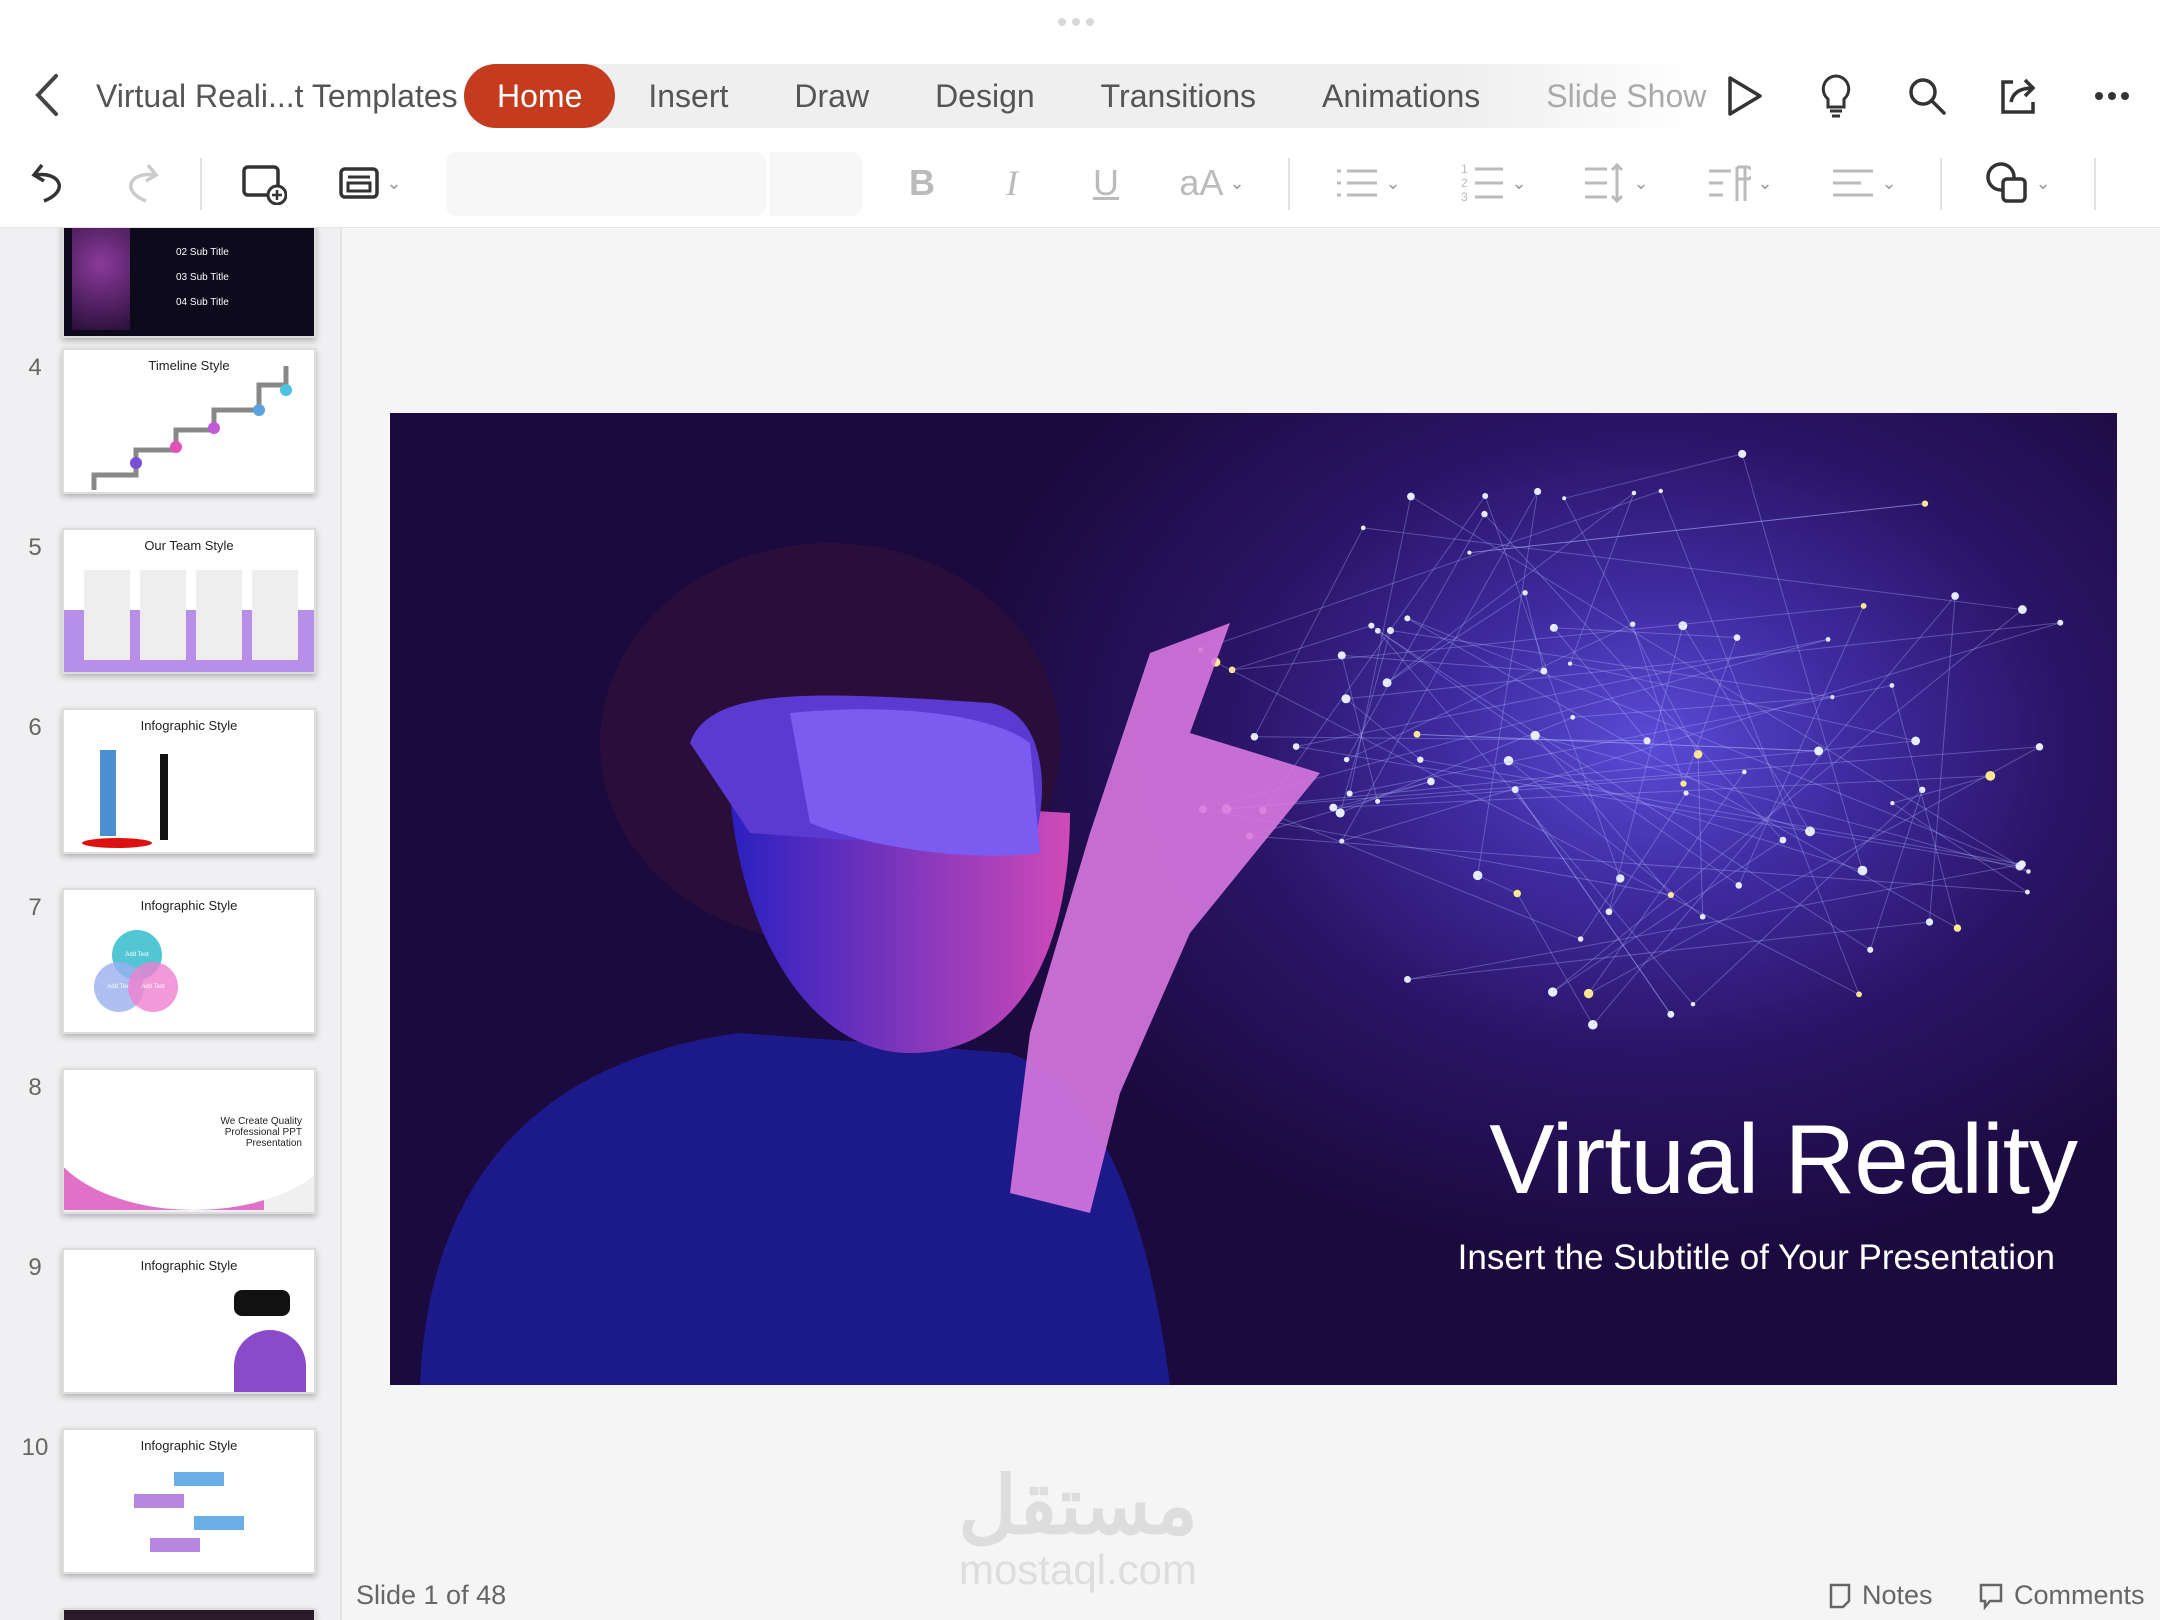 Image resolution: width=2160 pixels, height=1620 pixels. Describe the element at coordinates (35, 727) in the screenshot. I see `slide-number: 6` at that location.